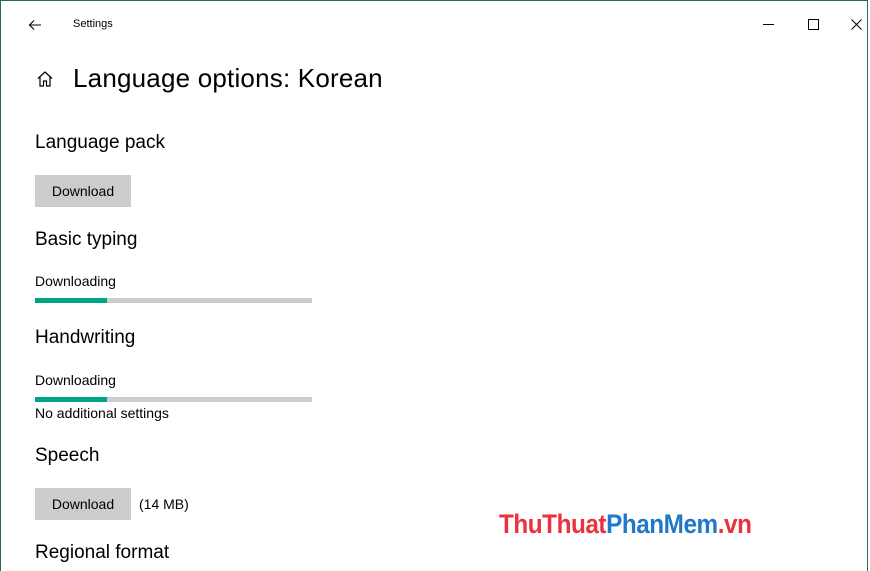 Image resolution: width=870 pixels, height=571 pixels. I want to click on basic-typing-heading: Basic typing, so click(86, 239).